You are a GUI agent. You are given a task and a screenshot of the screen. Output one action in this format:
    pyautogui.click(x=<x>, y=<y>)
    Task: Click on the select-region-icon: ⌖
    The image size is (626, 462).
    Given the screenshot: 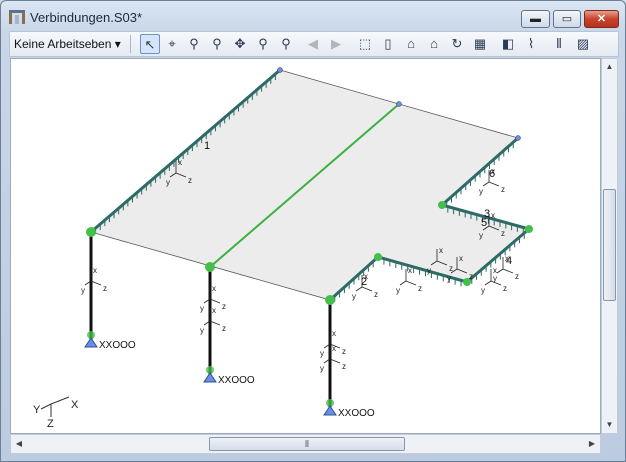 What is the action you would take?
    pyautogui.click(x=172, y=44)
    